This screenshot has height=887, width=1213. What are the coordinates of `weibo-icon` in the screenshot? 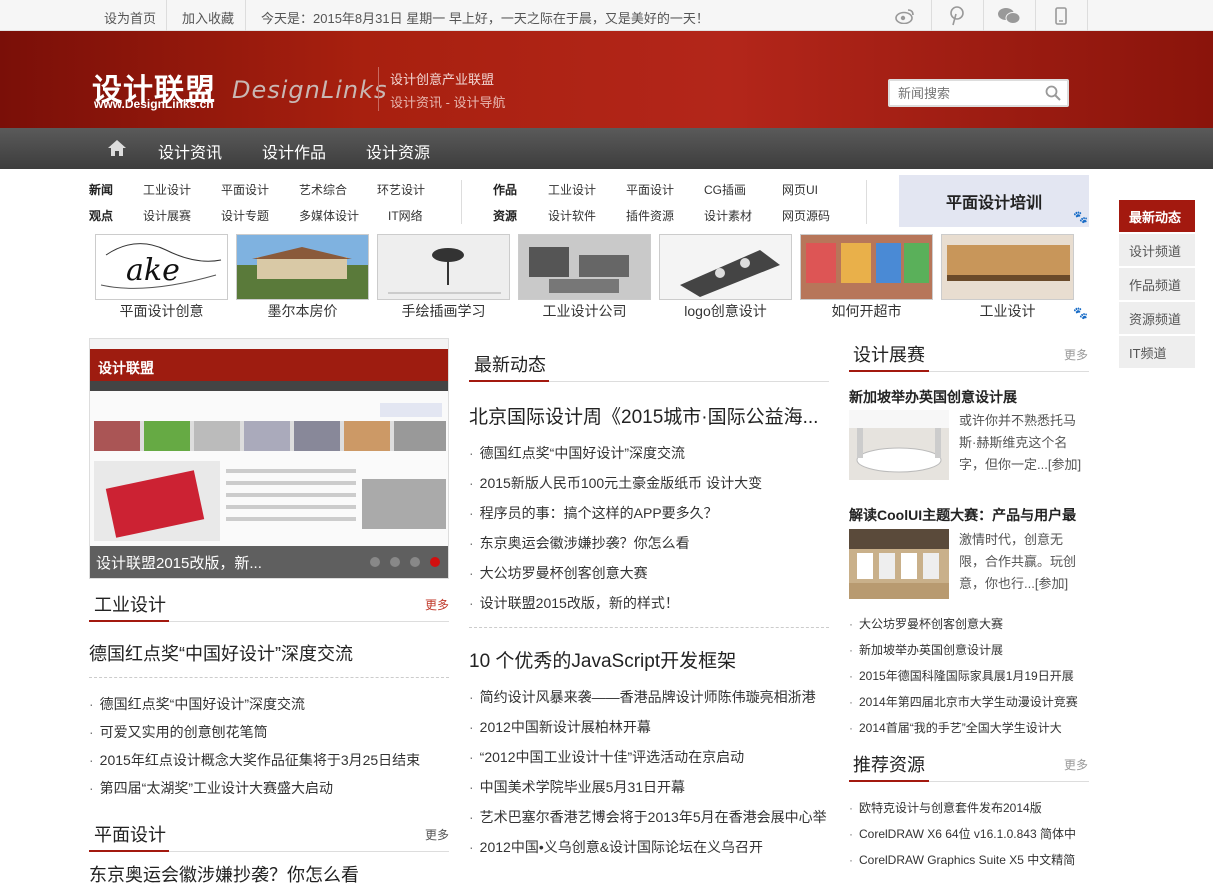 It's located at (905, 15).